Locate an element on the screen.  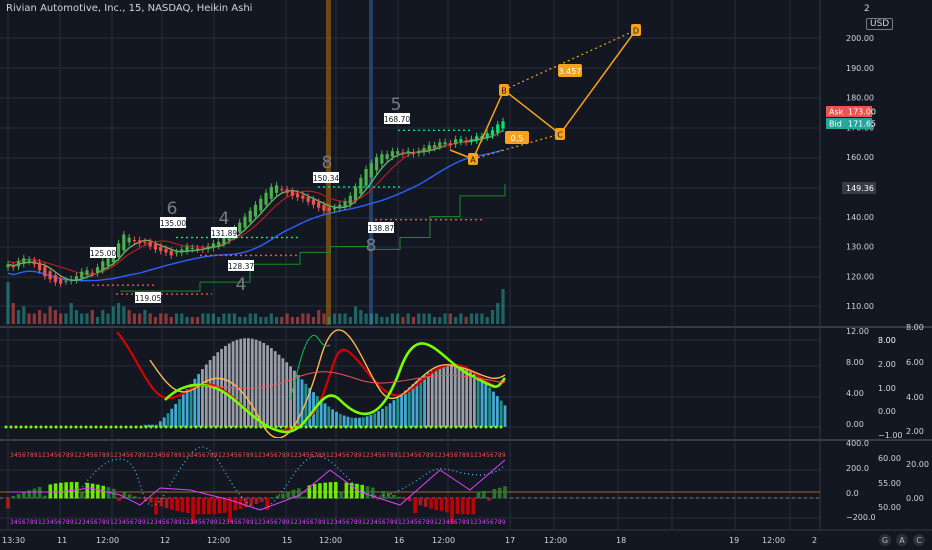
p2b-tick-3: 1.00 is located at coordinates (887, 388).